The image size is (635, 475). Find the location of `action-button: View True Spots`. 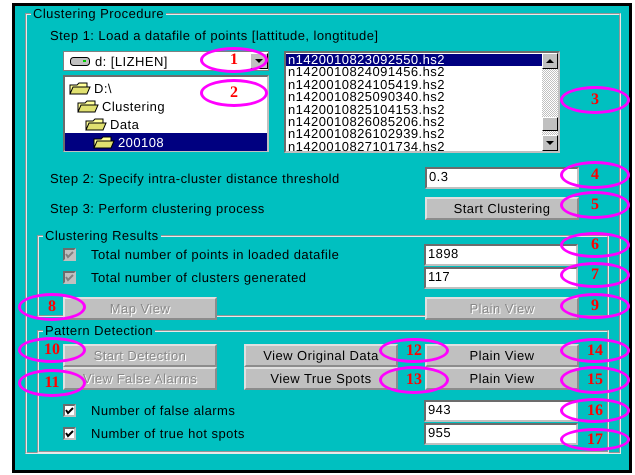

action-button: View True Spots is located at coordinates (321, 378).